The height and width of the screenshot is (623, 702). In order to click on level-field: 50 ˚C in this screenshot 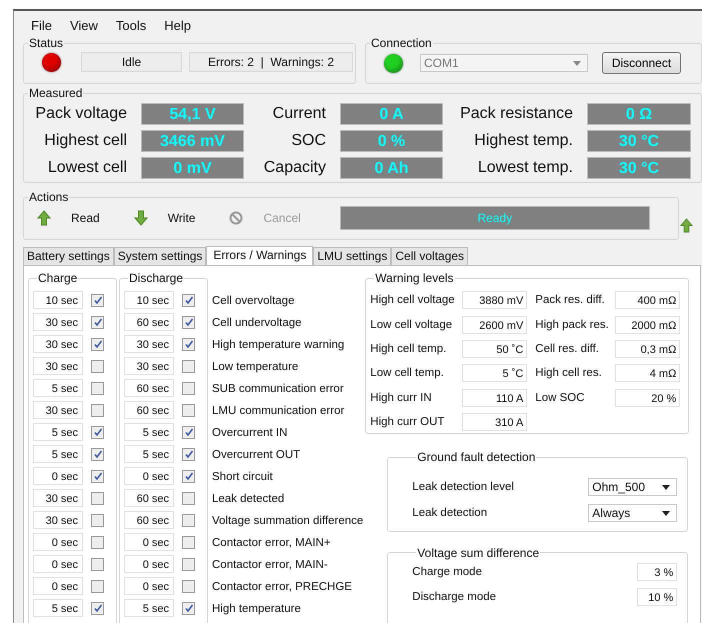, I will do `click(495, 349)`.